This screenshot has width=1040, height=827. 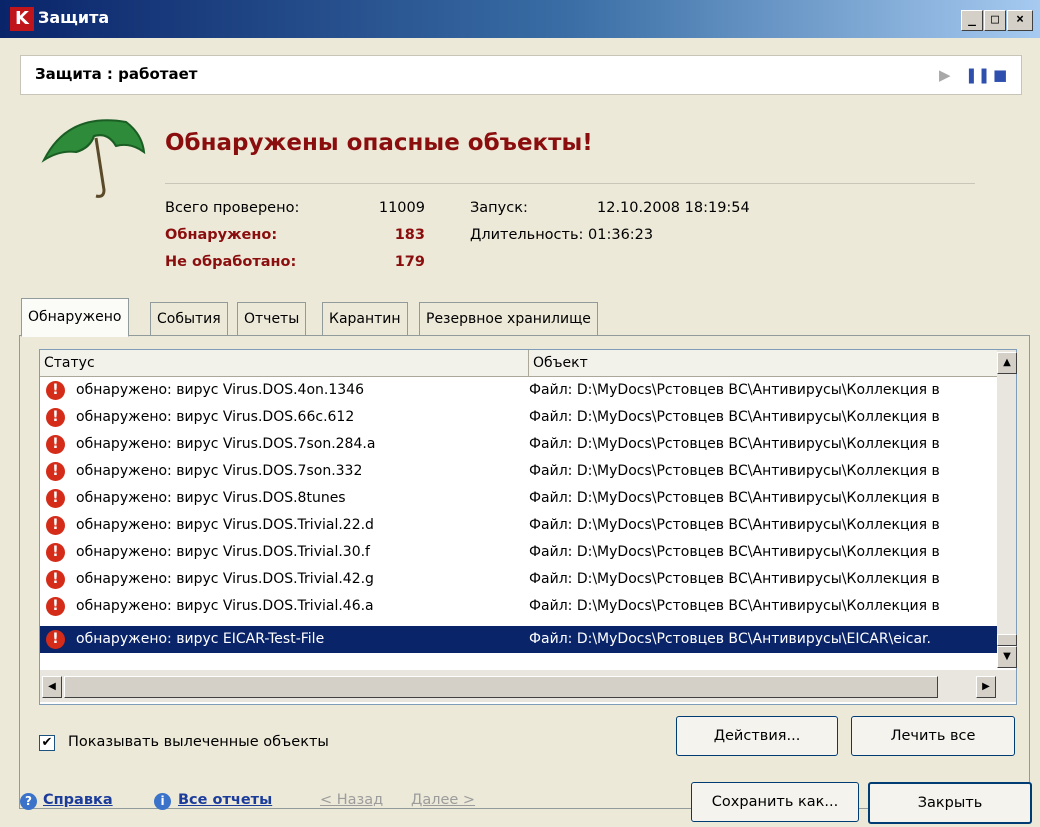 I want to click on scroll-down-icon: ▼, so click(x=1007, y=657).